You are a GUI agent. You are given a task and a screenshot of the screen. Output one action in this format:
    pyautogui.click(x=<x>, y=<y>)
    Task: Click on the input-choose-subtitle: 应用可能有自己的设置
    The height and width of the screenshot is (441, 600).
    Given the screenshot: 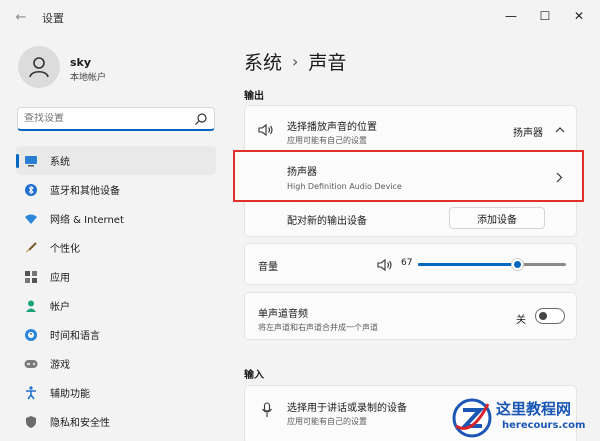 What is the action you would take?
    pyautogui.click(x=327, y=421)
    